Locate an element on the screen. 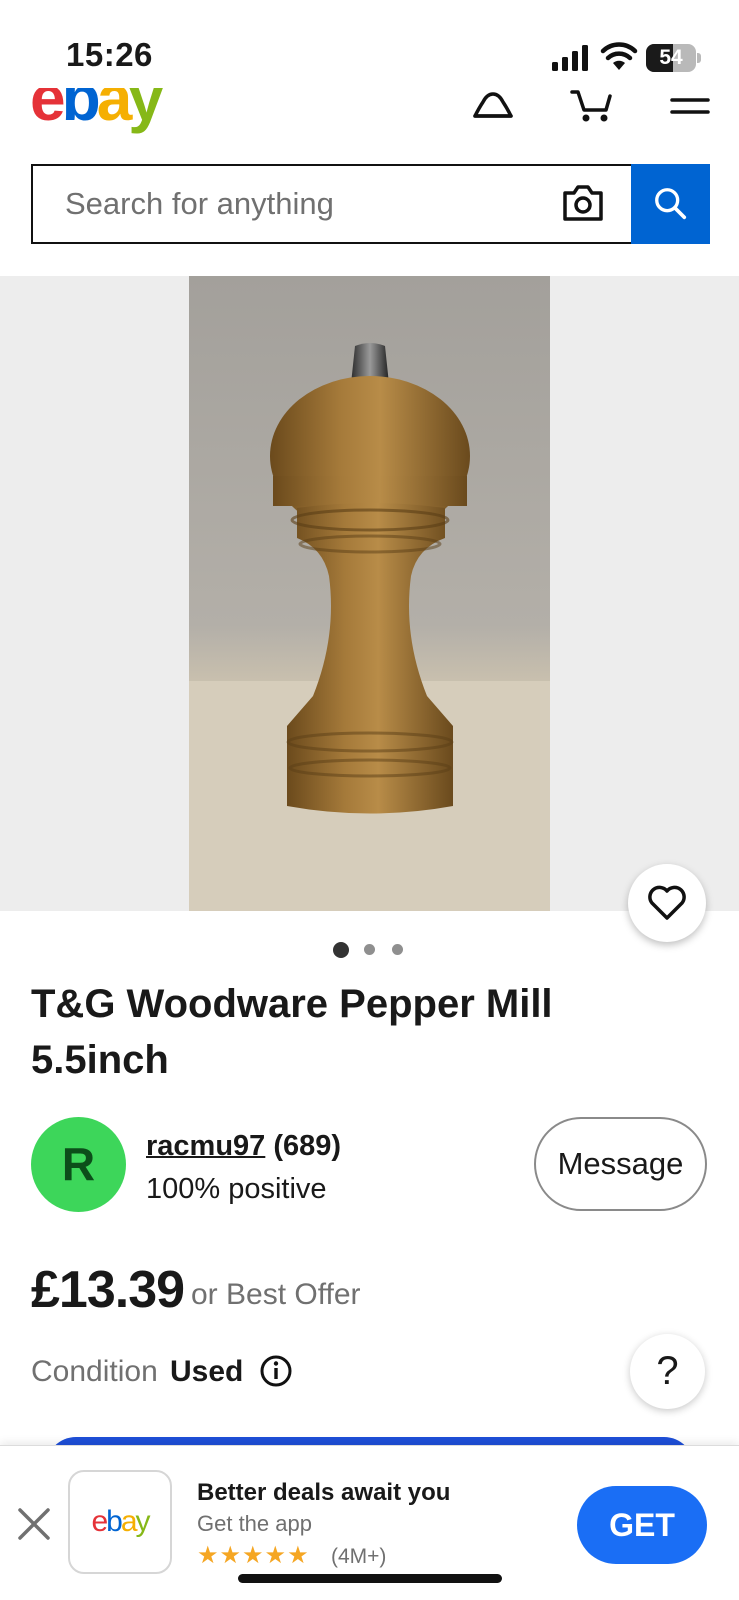  seller-avatar: R is located at coordinates (78, 1164).